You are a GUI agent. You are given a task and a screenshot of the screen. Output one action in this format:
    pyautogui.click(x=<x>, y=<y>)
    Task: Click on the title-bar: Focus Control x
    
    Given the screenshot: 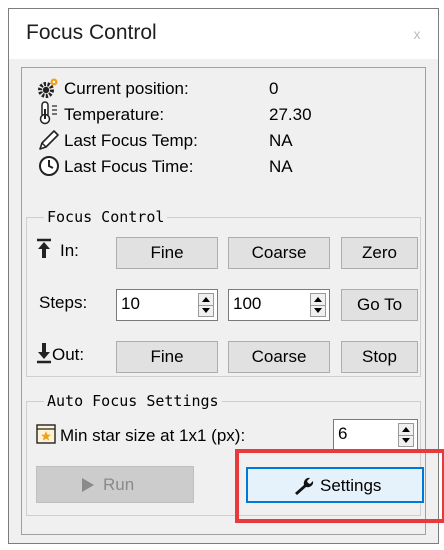 What is the action you would take?
    pyautogui.click(x=223, y=34)
    